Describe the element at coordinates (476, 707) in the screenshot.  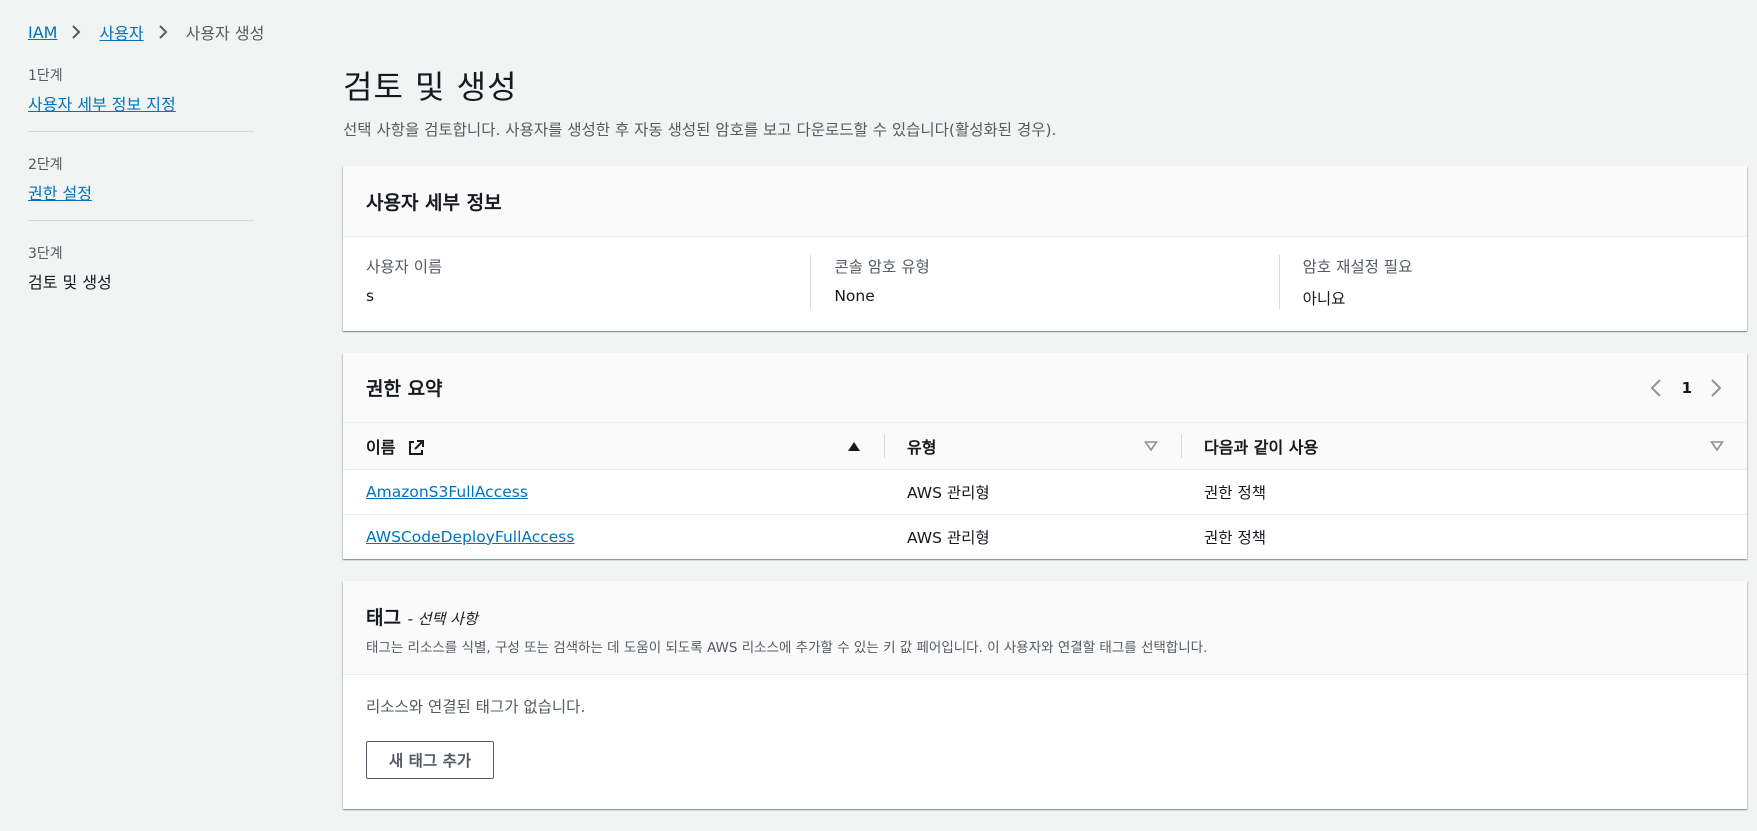
I see `tags-empty-message: 리소스와 연결된 태그가 없습니다.` at that location.